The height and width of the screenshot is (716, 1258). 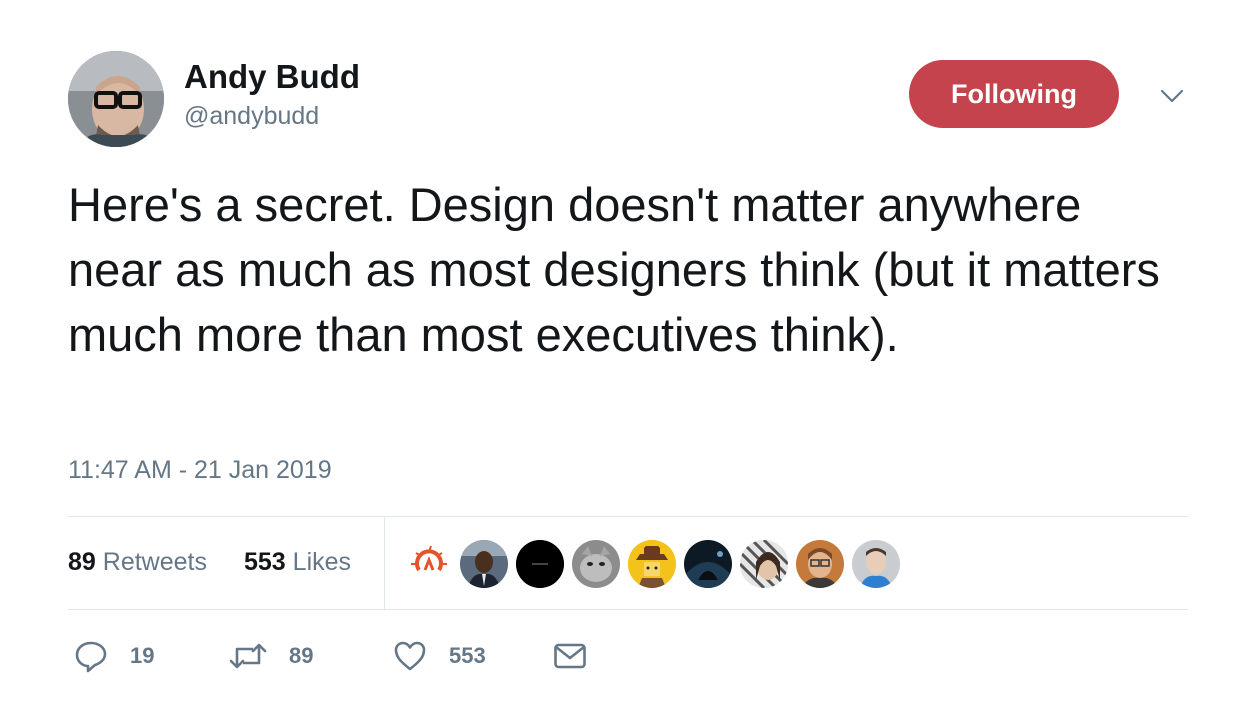 I want to click on author-name: Andy Budd, so click(x=272, y=77).